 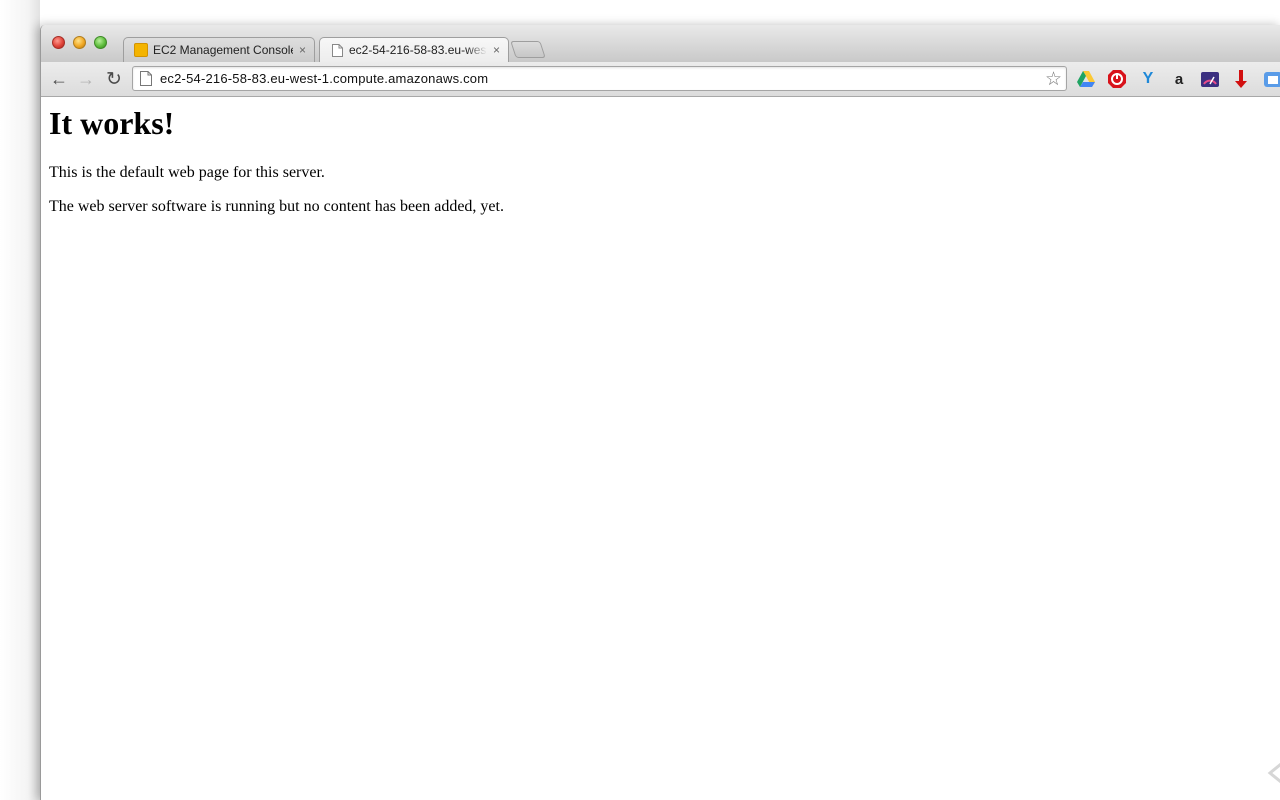 What do you see at coordinates (1053, 79) in the screenshot?
I see `bookmark-star-icon: ☆` at bounding box center [1053, 79].